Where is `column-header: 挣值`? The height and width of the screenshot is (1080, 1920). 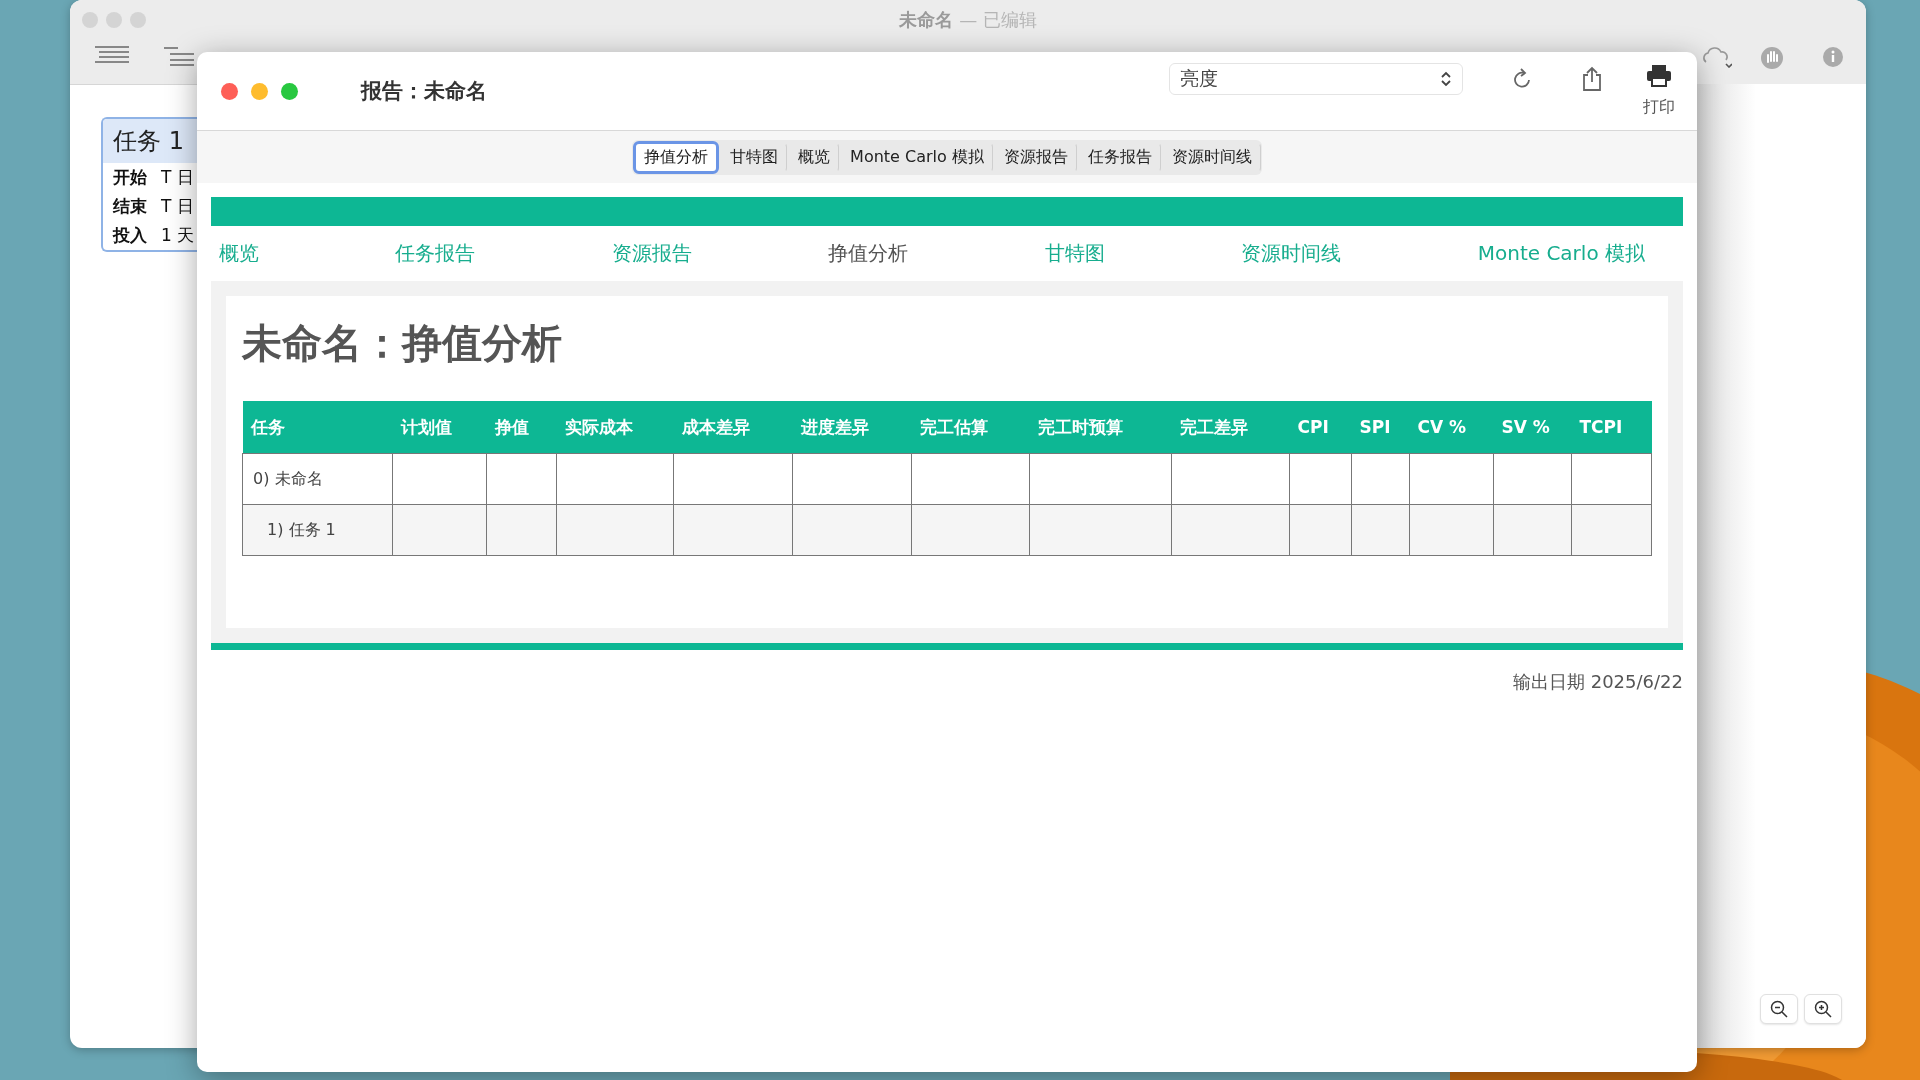
column-header: 挣值 is located at coordinates (521, 427).